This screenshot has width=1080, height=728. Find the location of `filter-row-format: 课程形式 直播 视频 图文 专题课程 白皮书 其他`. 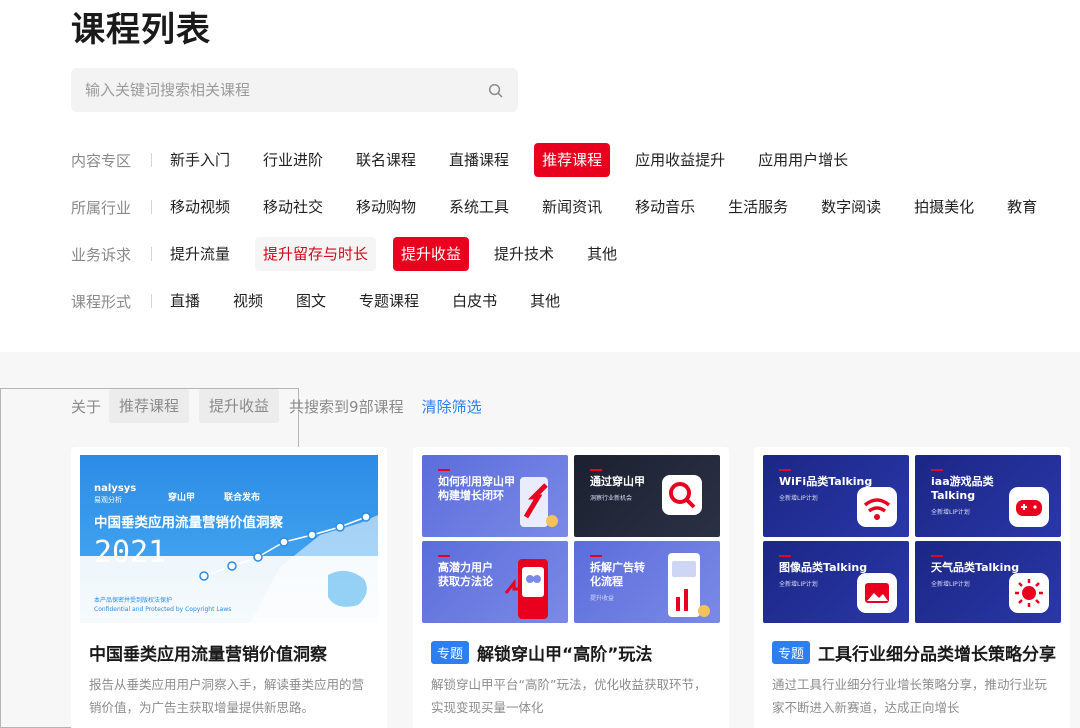

filter-row-format: 课程形式 直播 视频 图文 专题课程 白皮书 其他 is located at coordinates (328, 301).